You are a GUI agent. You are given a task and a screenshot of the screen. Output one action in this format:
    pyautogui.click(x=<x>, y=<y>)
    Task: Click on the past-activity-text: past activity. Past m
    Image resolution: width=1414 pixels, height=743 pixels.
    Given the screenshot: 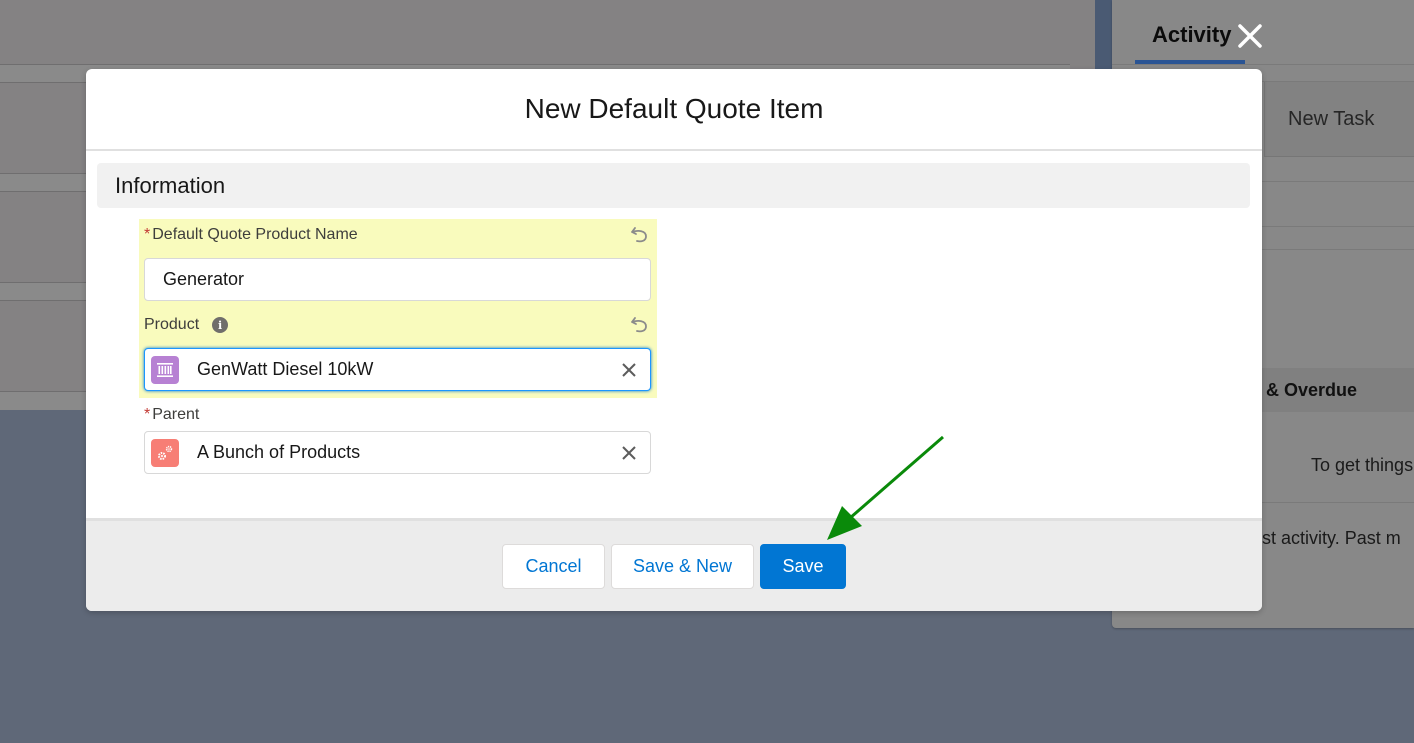 What is the action you would take?
    pyautogui.click(x=1321, y=538)
    